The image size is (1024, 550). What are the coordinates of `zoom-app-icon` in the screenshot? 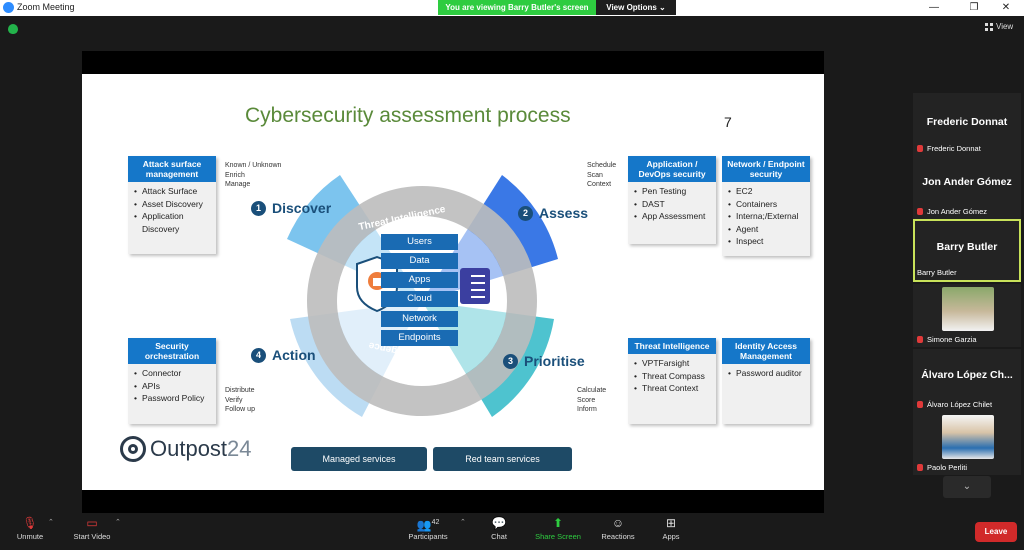 It's located at (8, 7).